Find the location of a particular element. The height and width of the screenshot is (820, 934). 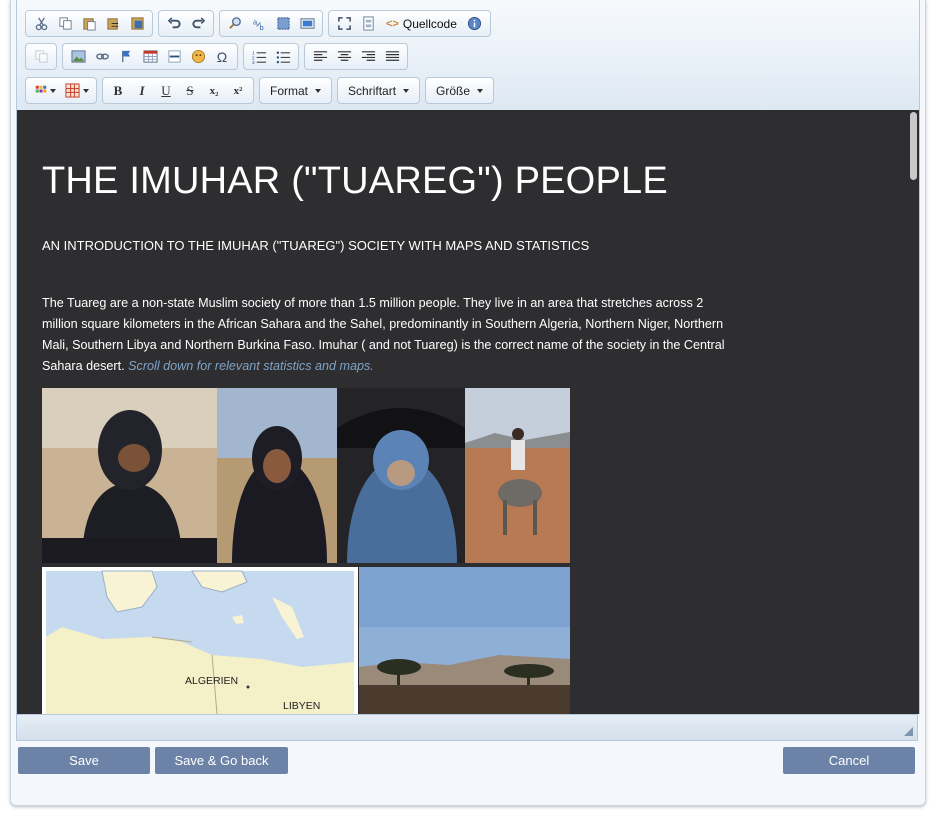

numbered-list-icon: 123 is located at coordinates (259, 56).